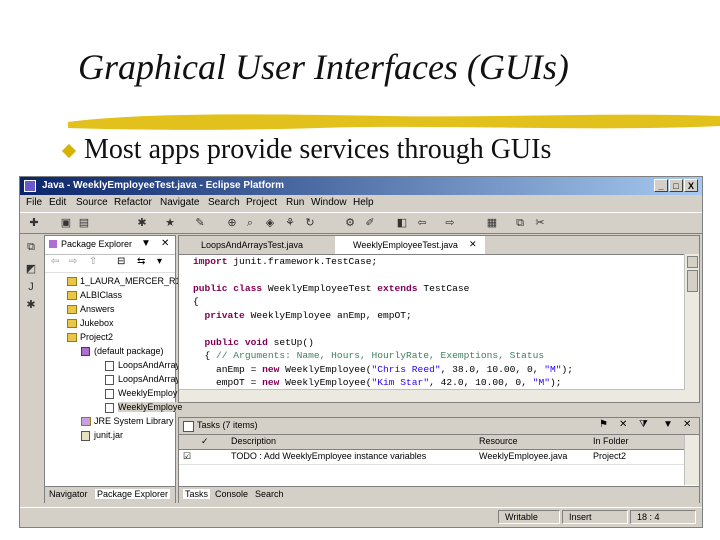  Describe the element at coordinates (257, 245) in the screenshot. I see `tab-loops-and-arrays-test: LoopsAndArraysTest.java` at that location.